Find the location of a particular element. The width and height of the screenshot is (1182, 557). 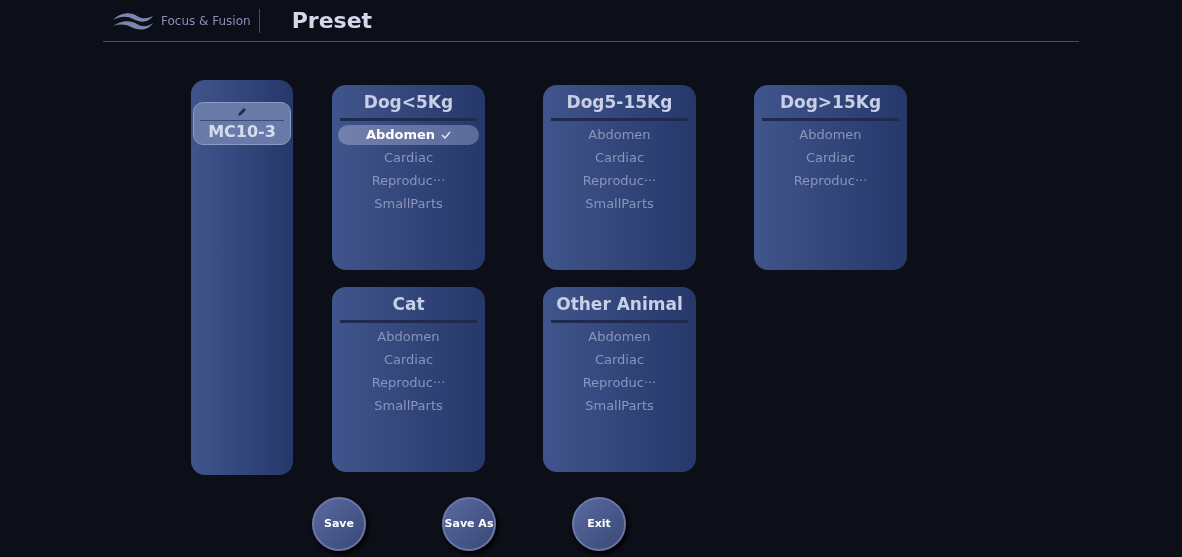

probe-button: MC10-3 is located at coordinates (242, 123).